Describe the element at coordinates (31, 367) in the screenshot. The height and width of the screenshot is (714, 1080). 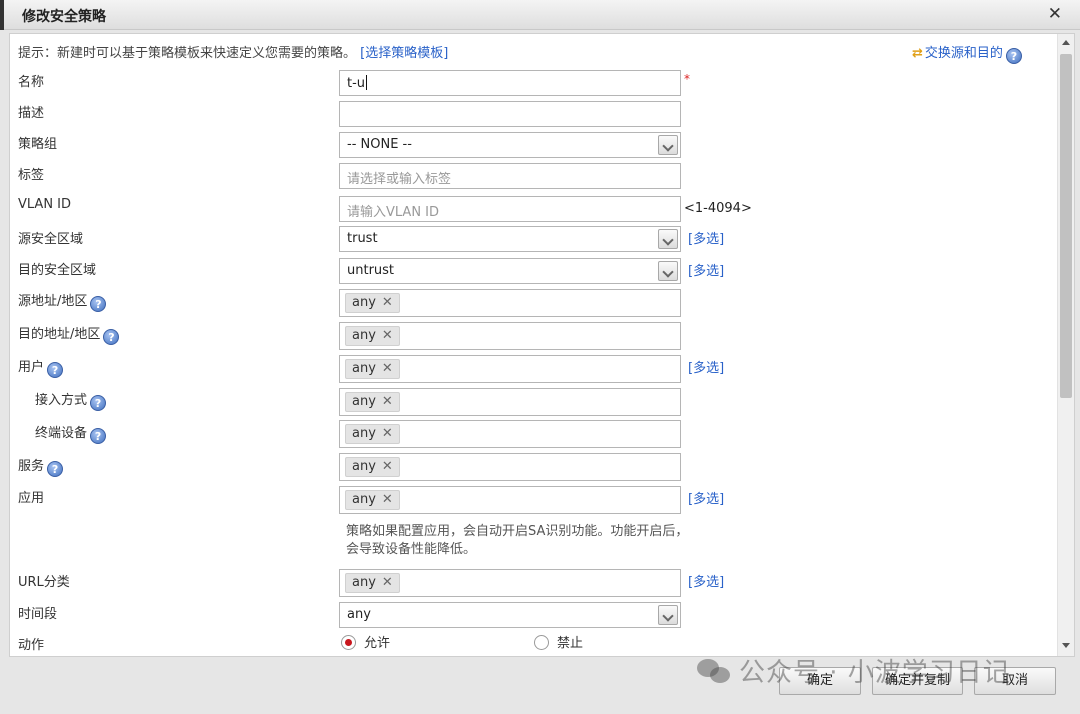
I see `user-text: 用户` at that location.